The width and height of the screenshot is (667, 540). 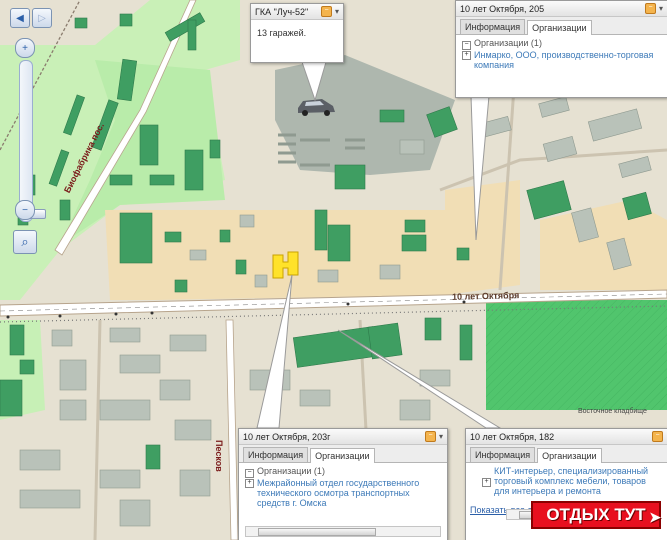 I want to click on horizontal-scrollbar, so click(x=343, y=531).